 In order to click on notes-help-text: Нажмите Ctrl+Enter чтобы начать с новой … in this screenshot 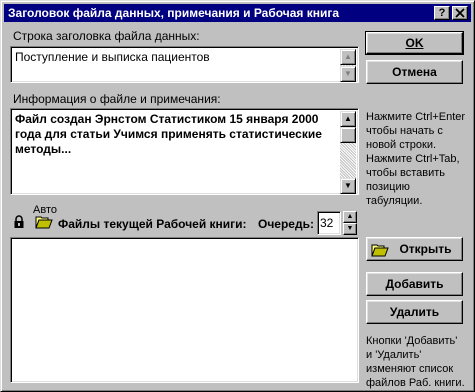, I will do `click(416, 159)`.